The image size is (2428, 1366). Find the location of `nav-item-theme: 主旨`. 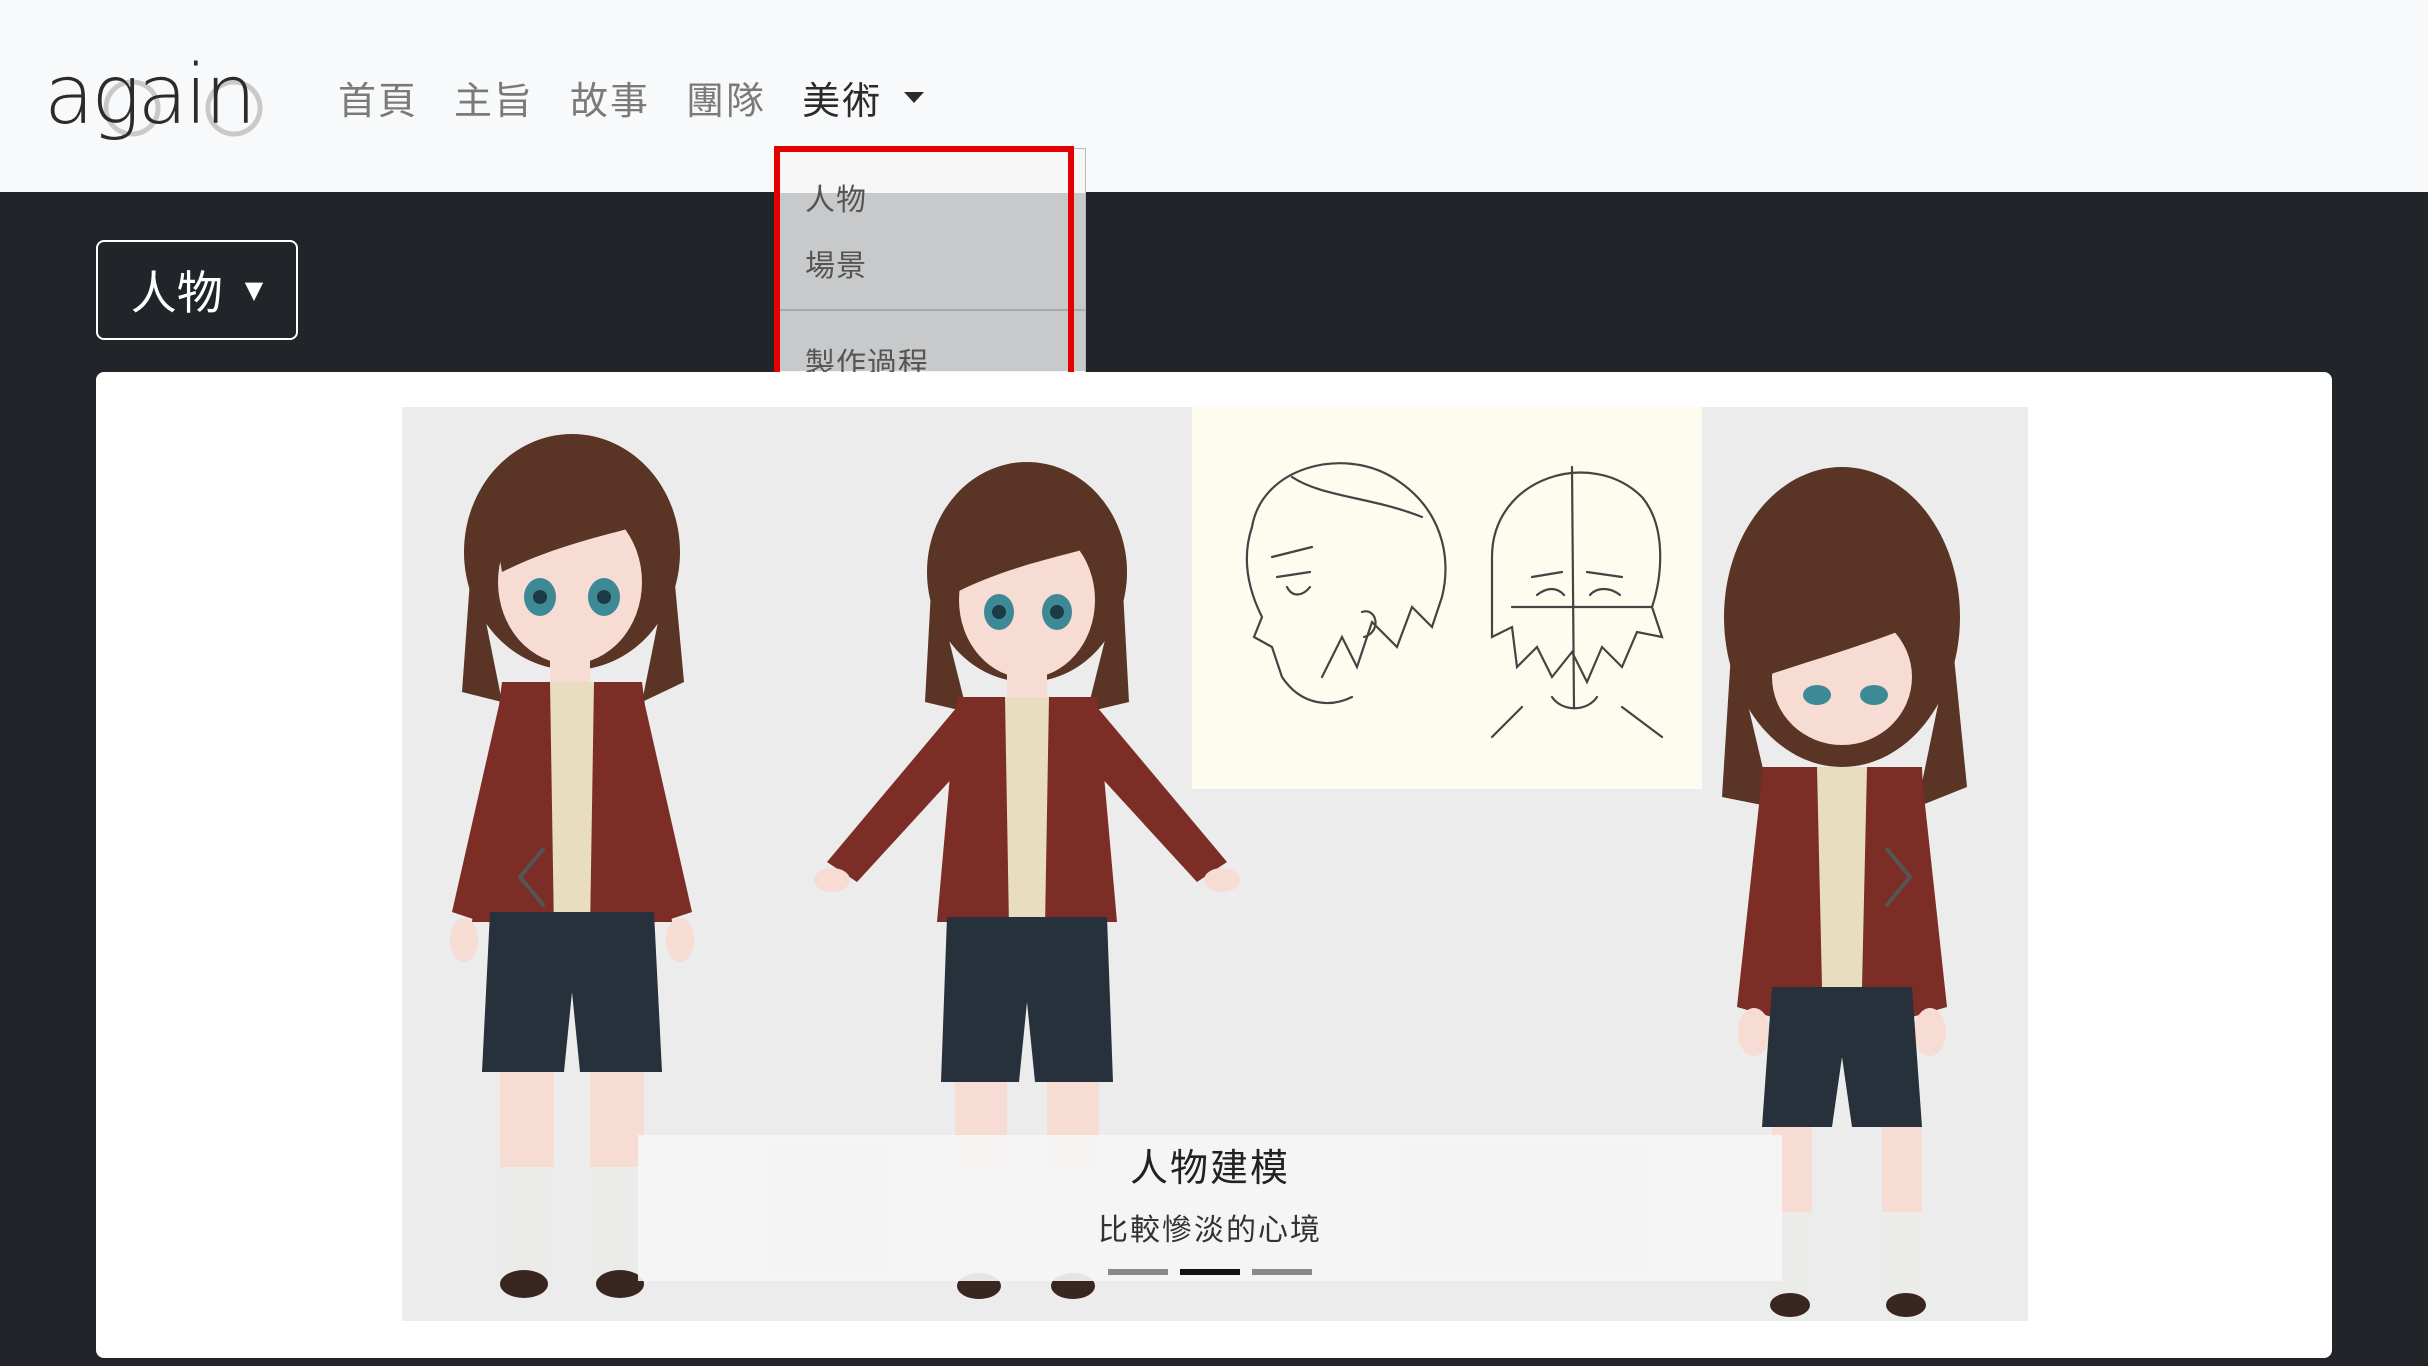

nav-item-theme: 主旨 is located at coordinates (494, 97).